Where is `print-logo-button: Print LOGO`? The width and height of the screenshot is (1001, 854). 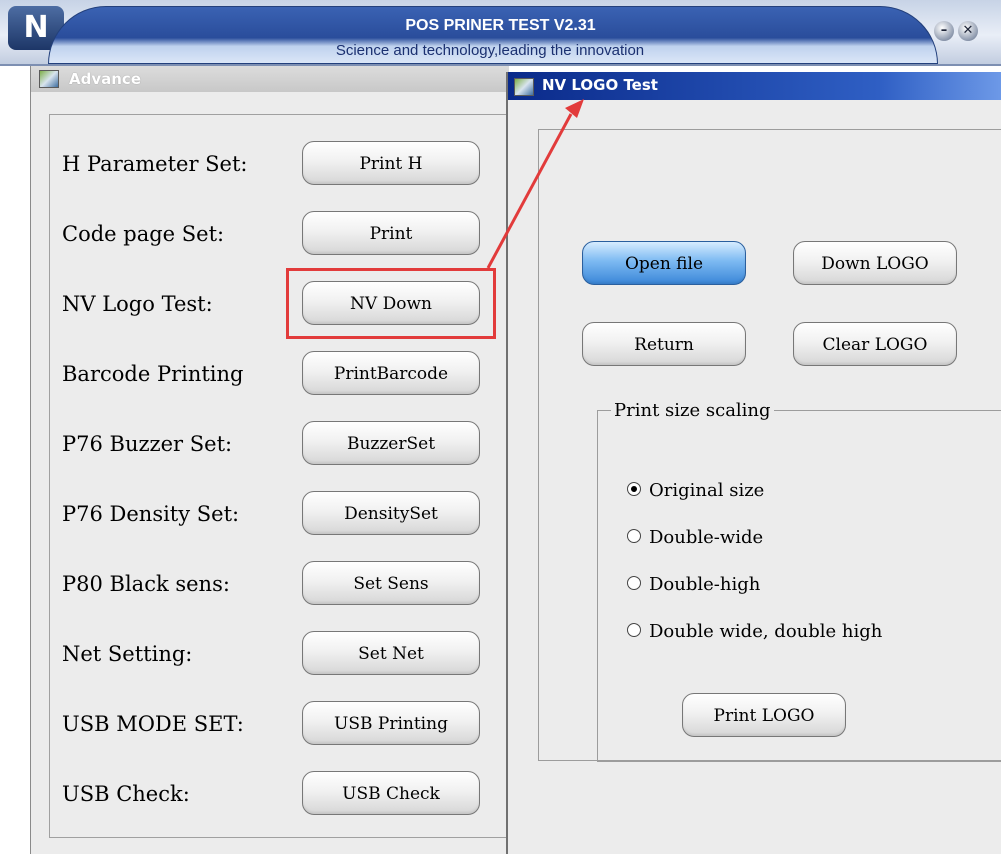
print-logo-button: Print LOGO is located at coordinates (764, 715).